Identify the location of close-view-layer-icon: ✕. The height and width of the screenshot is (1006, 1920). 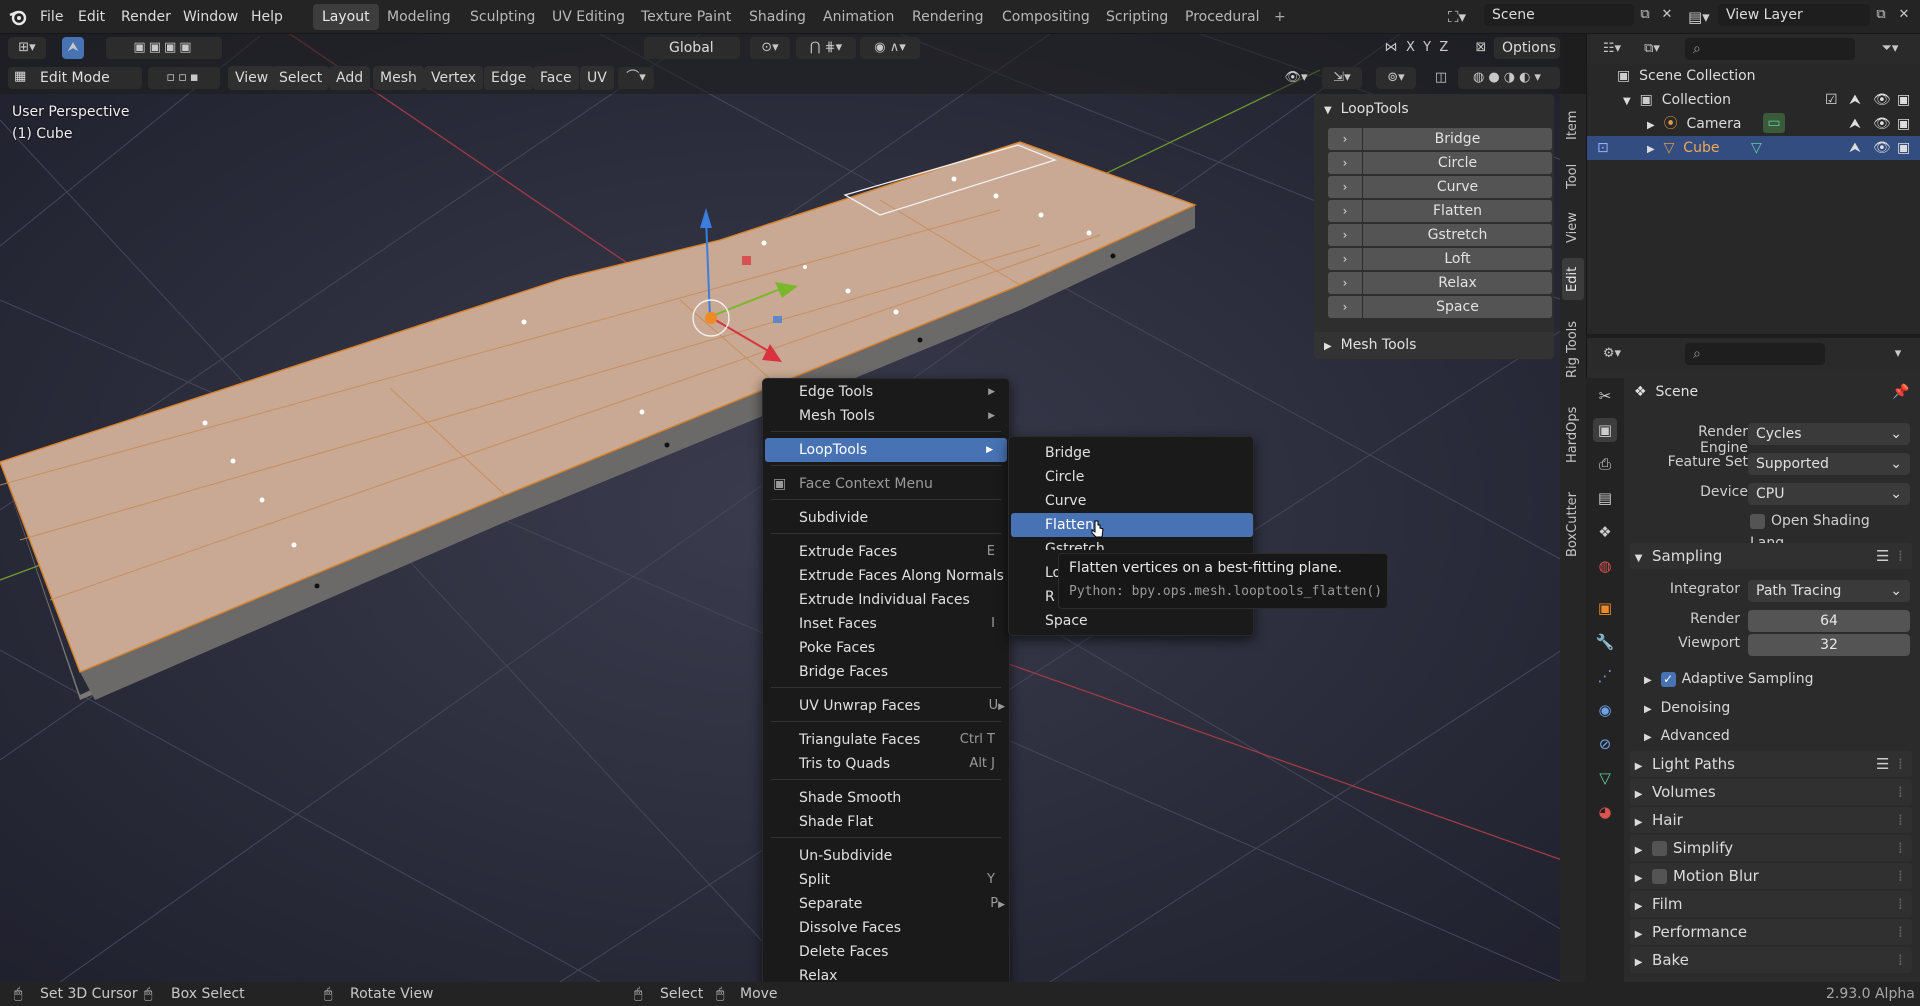
(1904, 15).